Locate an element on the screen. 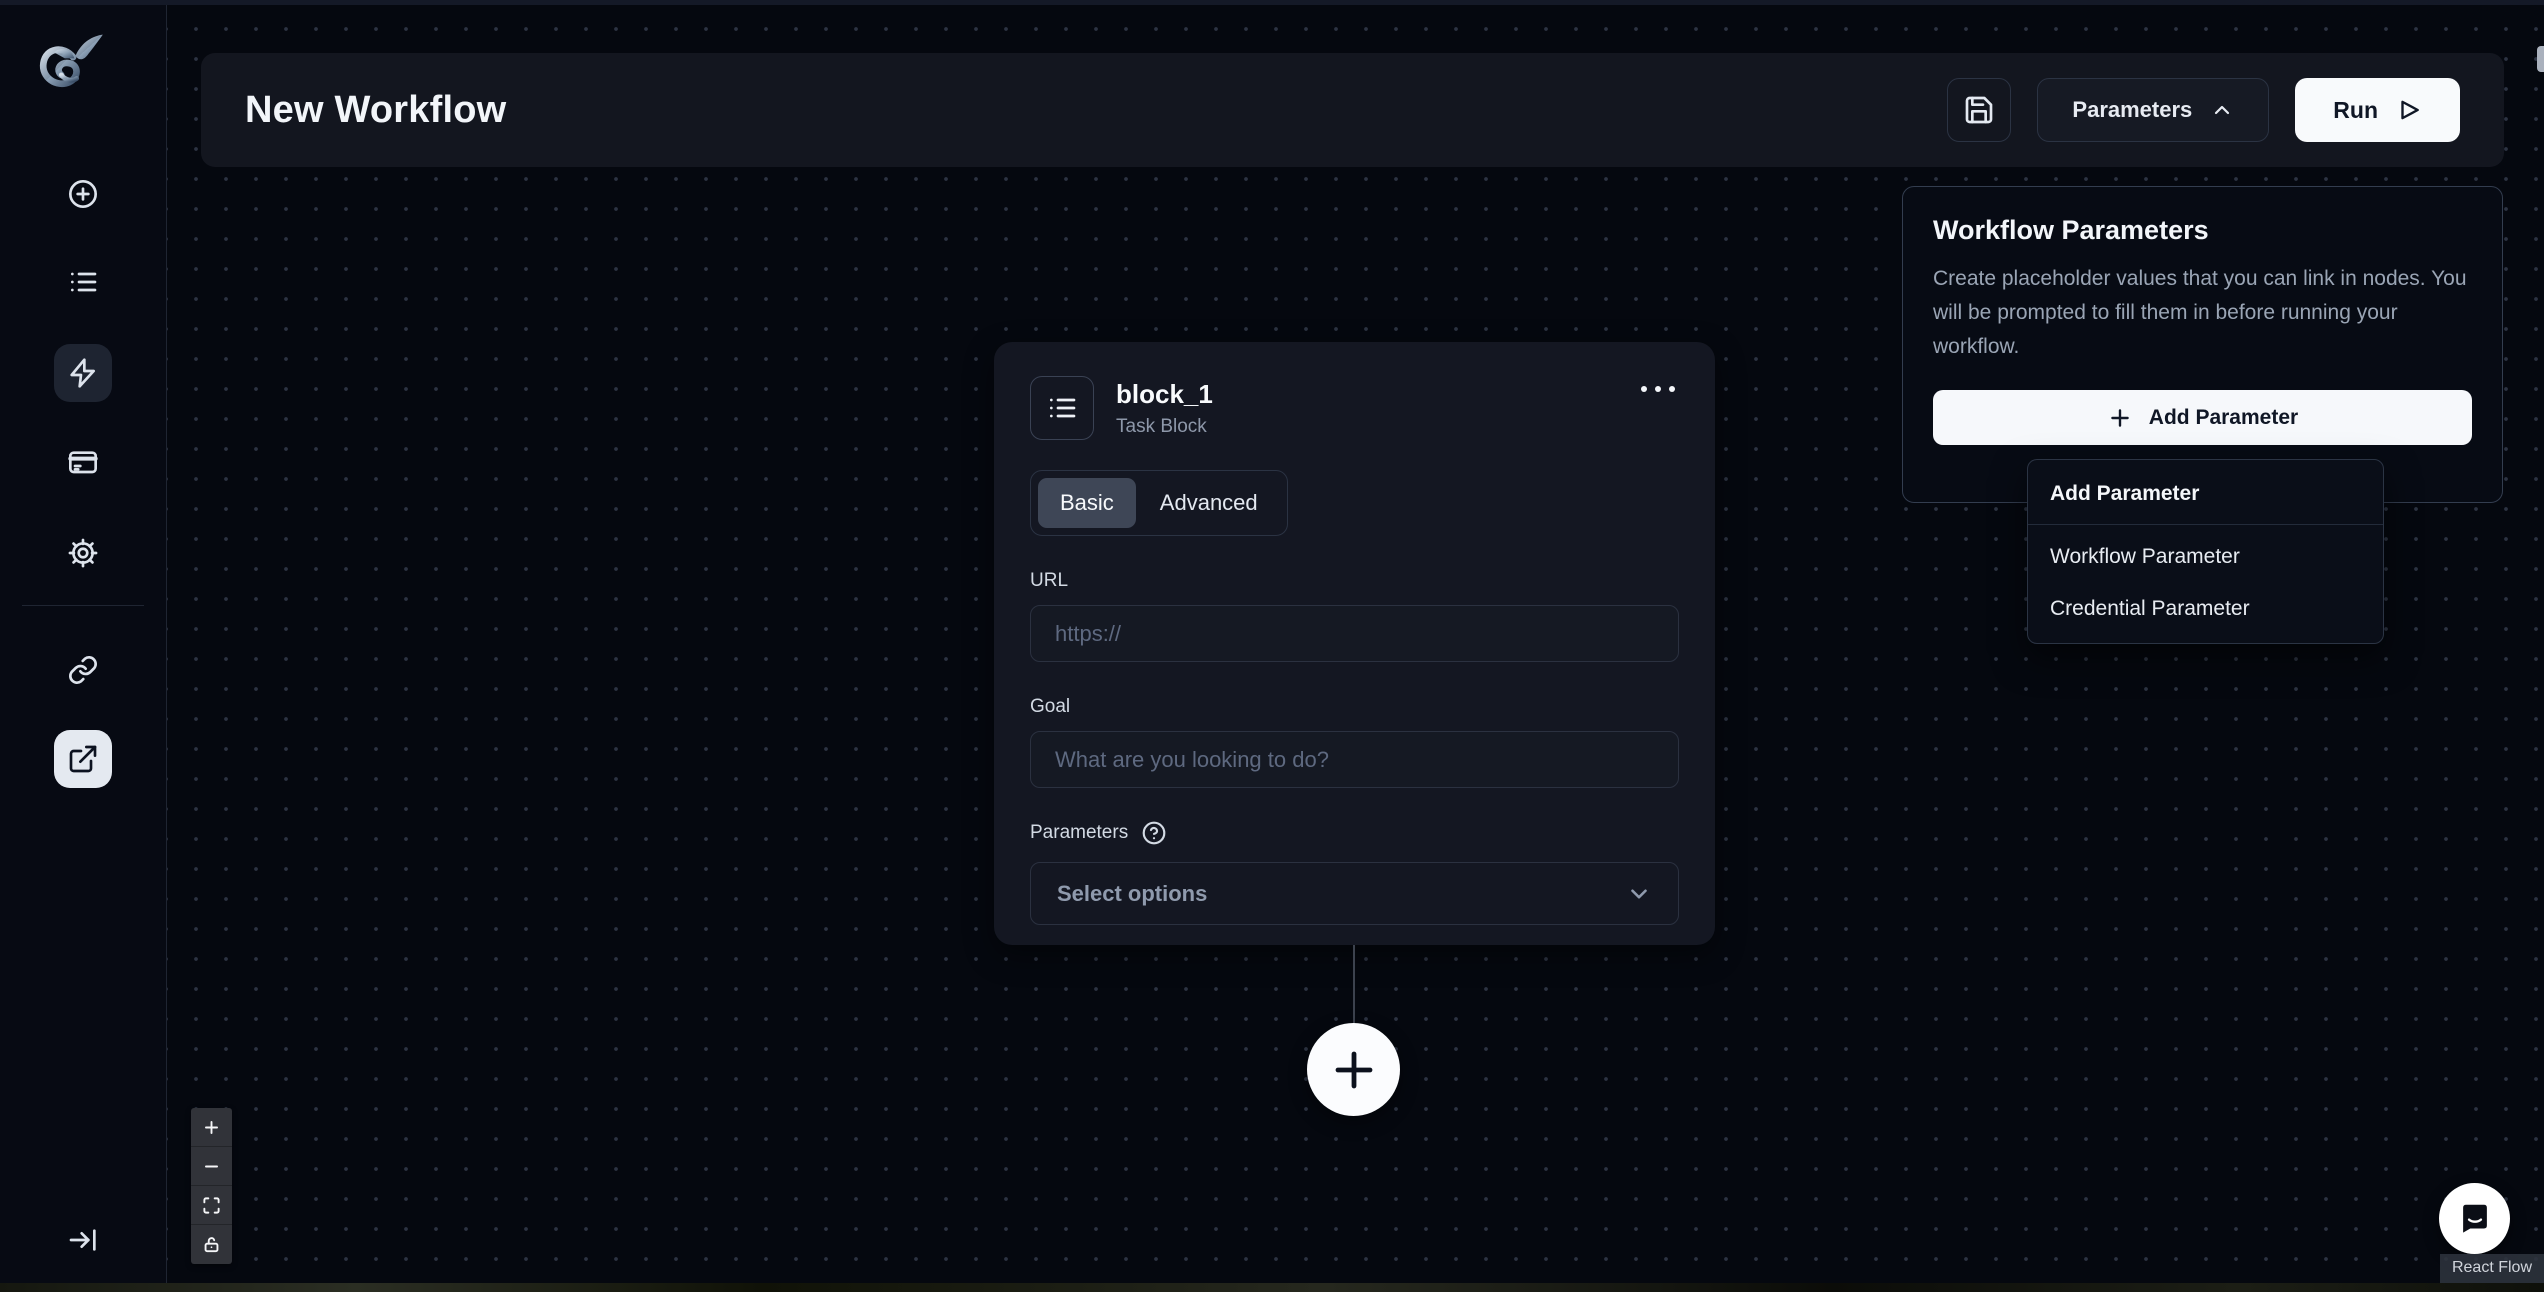 This screenshot has height=1292, width=2544. zoom-in-button is located at coordinates (211, 1127).